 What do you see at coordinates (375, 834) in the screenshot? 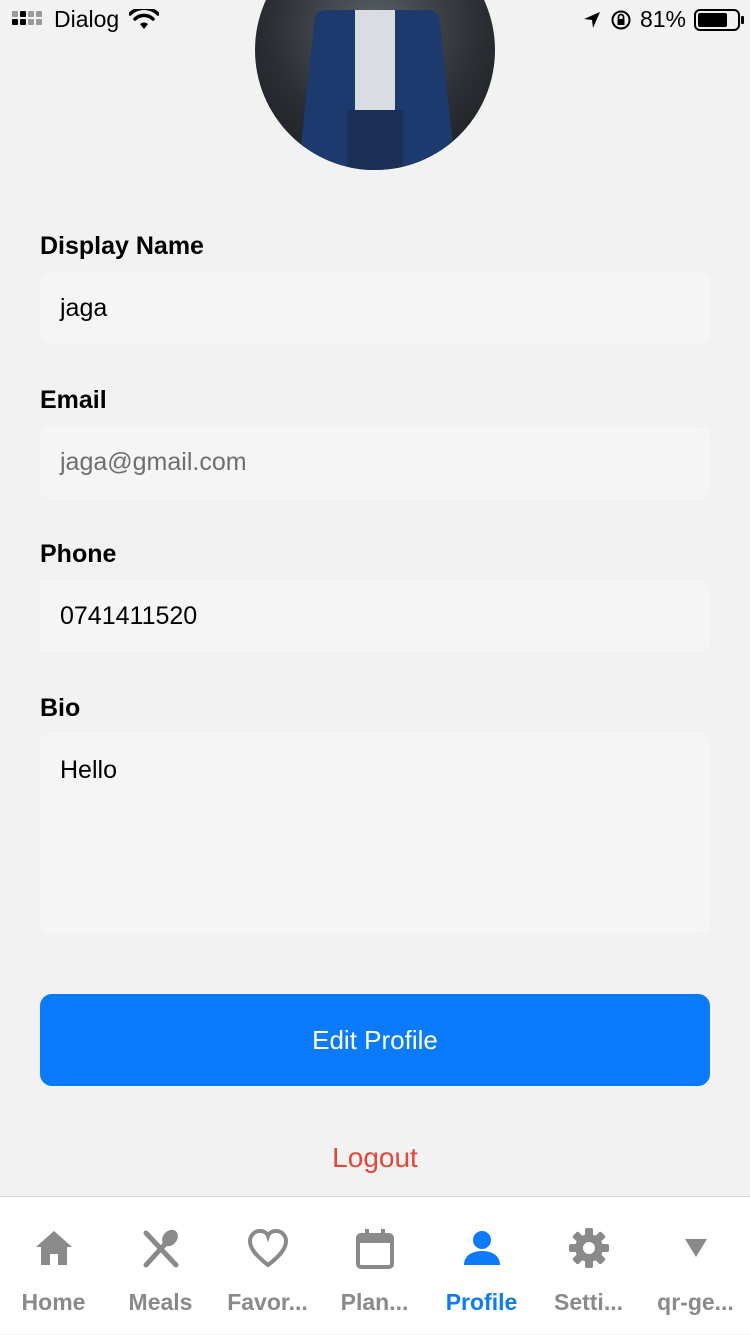
I see `bio-textarea: Hello` at bounding box center [375, 834].